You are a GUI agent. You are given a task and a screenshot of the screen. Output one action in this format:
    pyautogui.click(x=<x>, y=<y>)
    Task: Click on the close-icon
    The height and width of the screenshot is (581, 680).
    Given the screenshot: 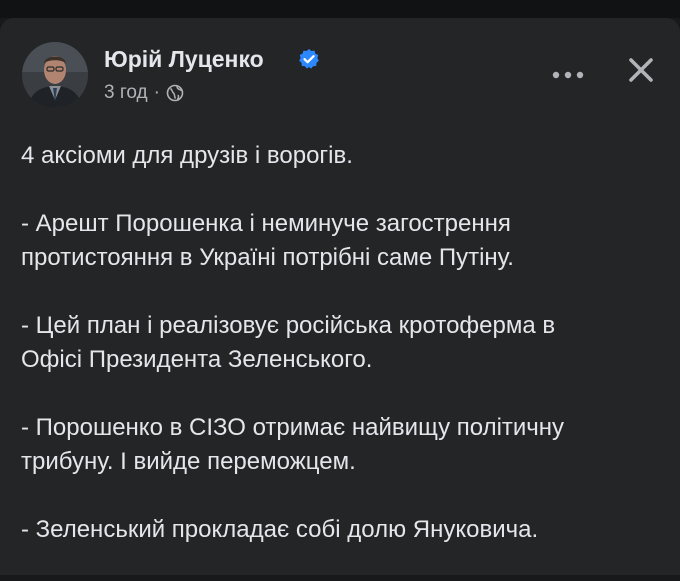 What is the action you would take?
    pyautogui.click(x=641, y=70)
    